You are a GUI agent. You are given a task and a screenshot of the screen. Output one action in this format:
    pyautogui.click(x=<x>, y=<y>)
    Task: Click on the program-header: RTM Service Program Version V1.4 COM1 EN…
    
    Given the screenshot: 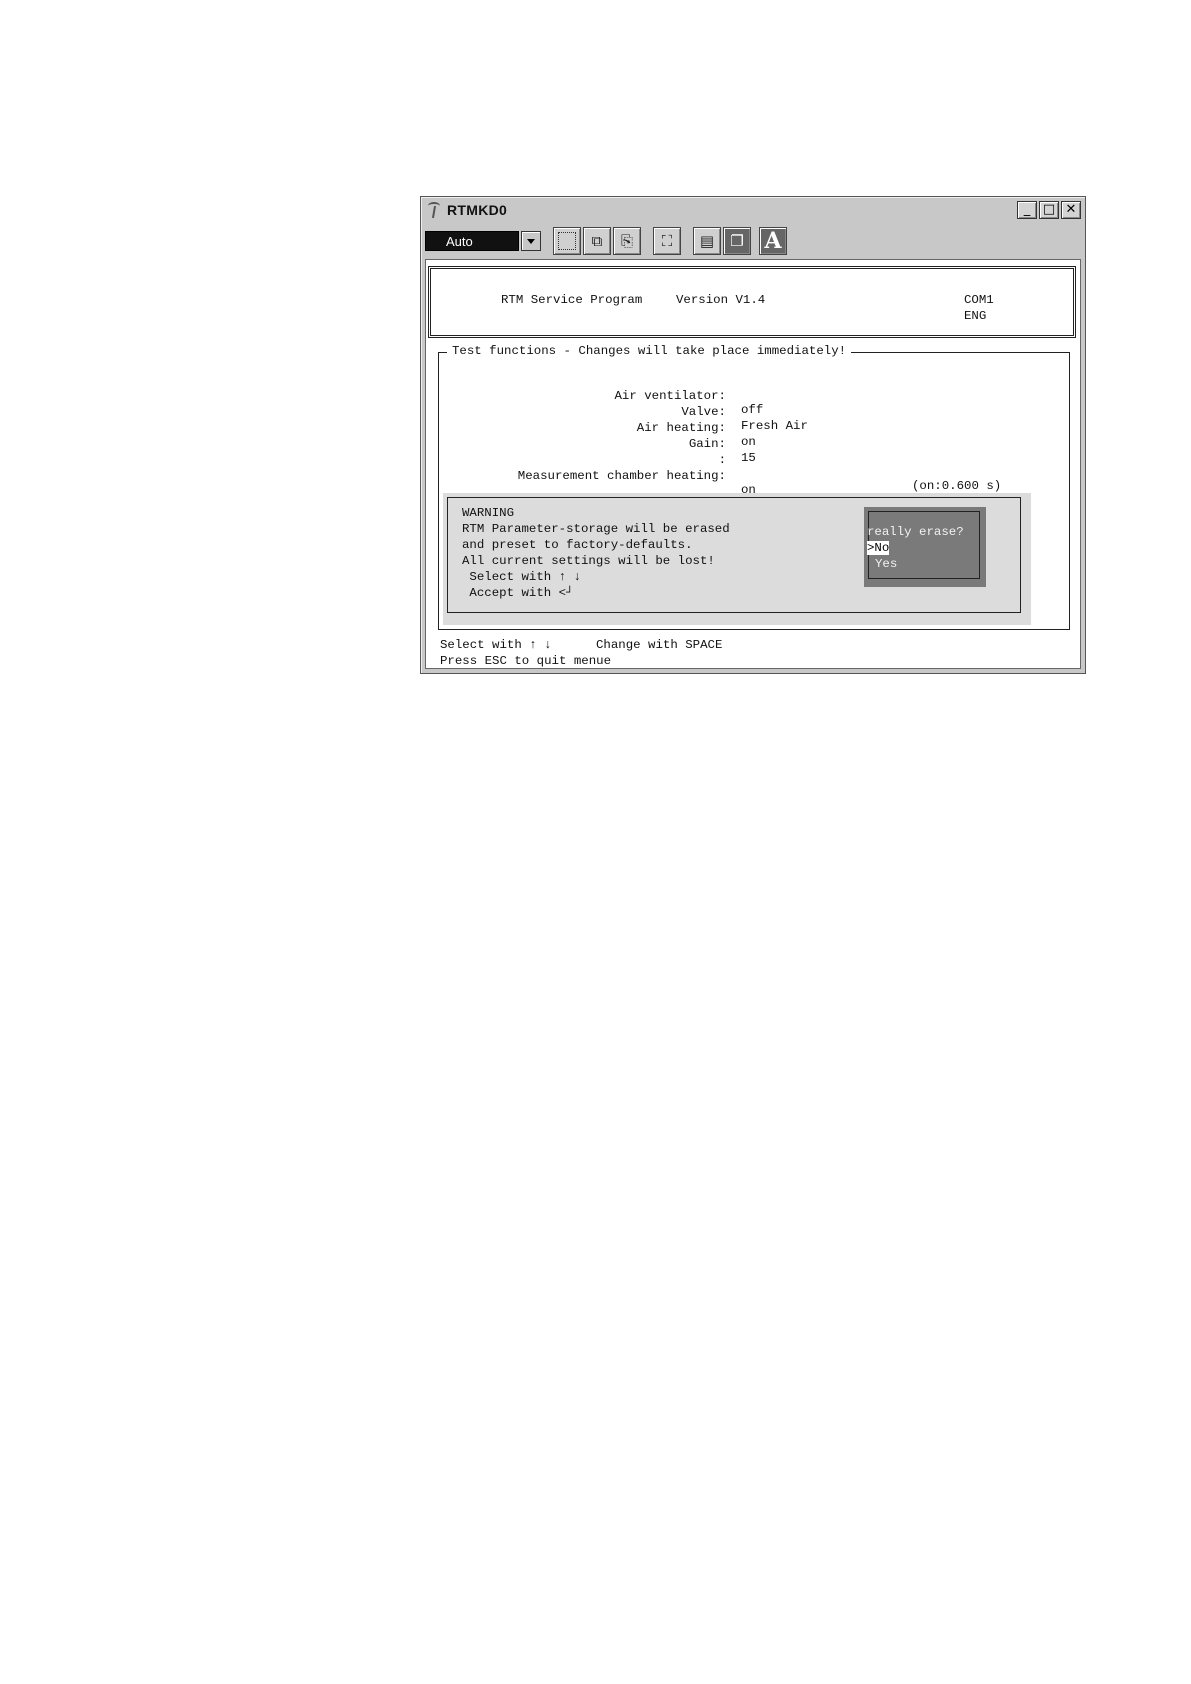 What is the action you would take?
    pyautogui.click(x=752, y=302)
    